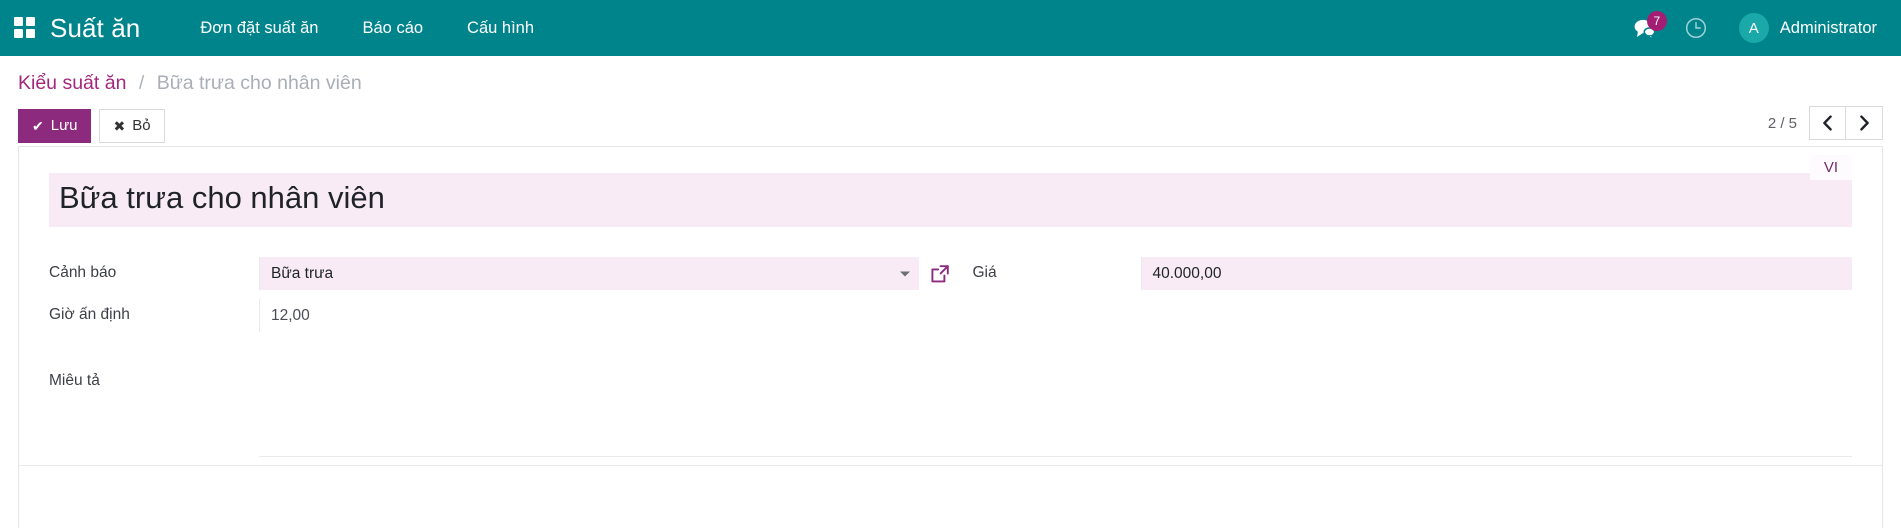 This screenshot has width=1901, height=530. I want to click on field-label-description: Miêu tả, so click(74, 380).